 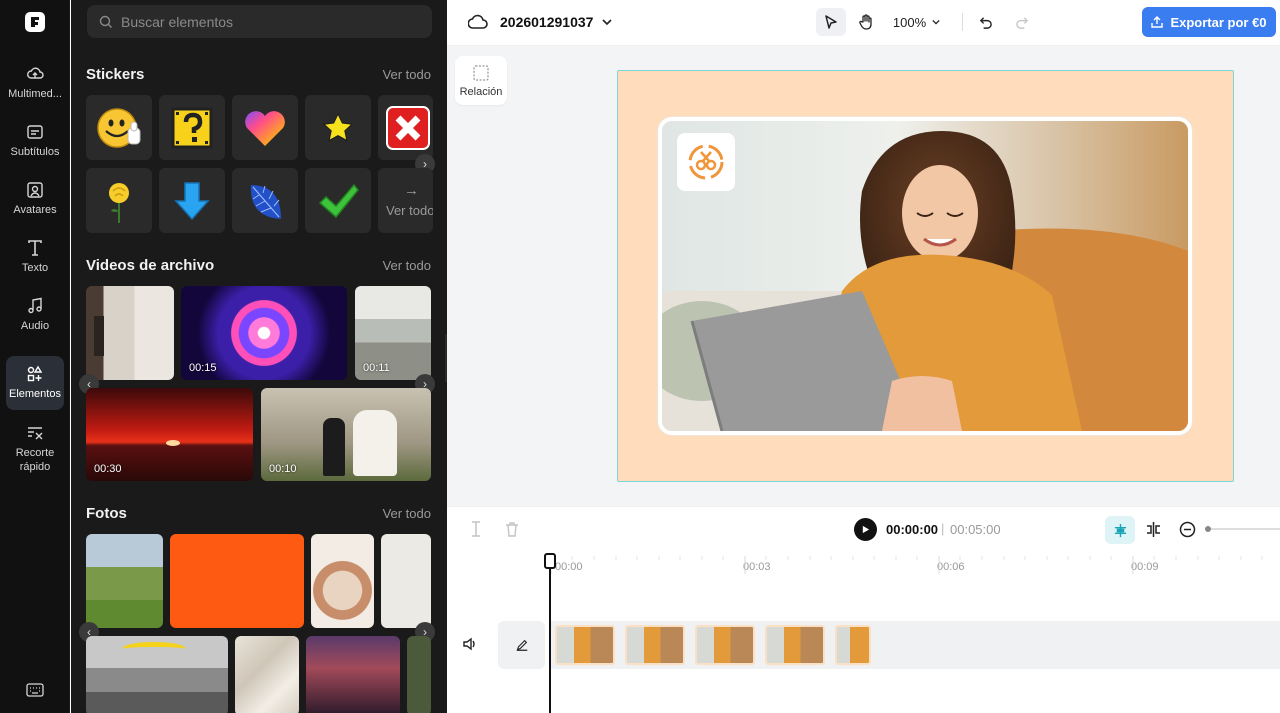 What do you see at coordinates (130, 333) in the screenshot?
I see `video-thumb-interior` at bounding box center [130, 333].